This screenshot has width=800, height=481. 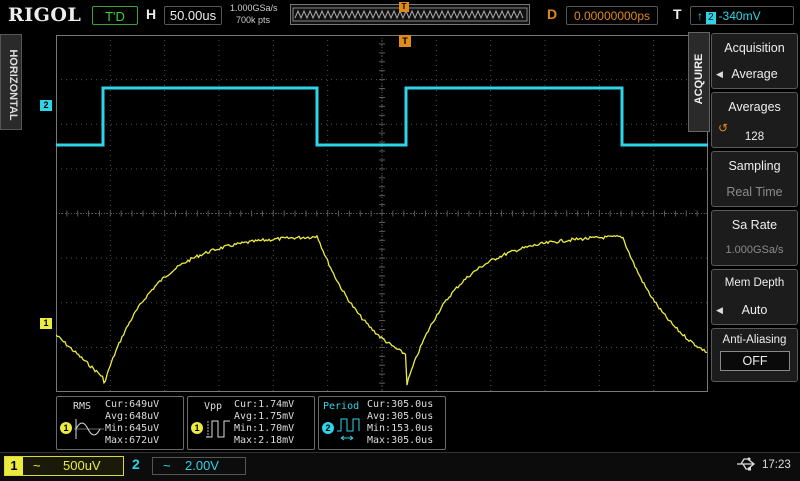 What do you see at coordinates (254, 8) in the screenshot?
I see `sample-rate-readout: 1.000GSa/s` at bounding box center [254, 8].